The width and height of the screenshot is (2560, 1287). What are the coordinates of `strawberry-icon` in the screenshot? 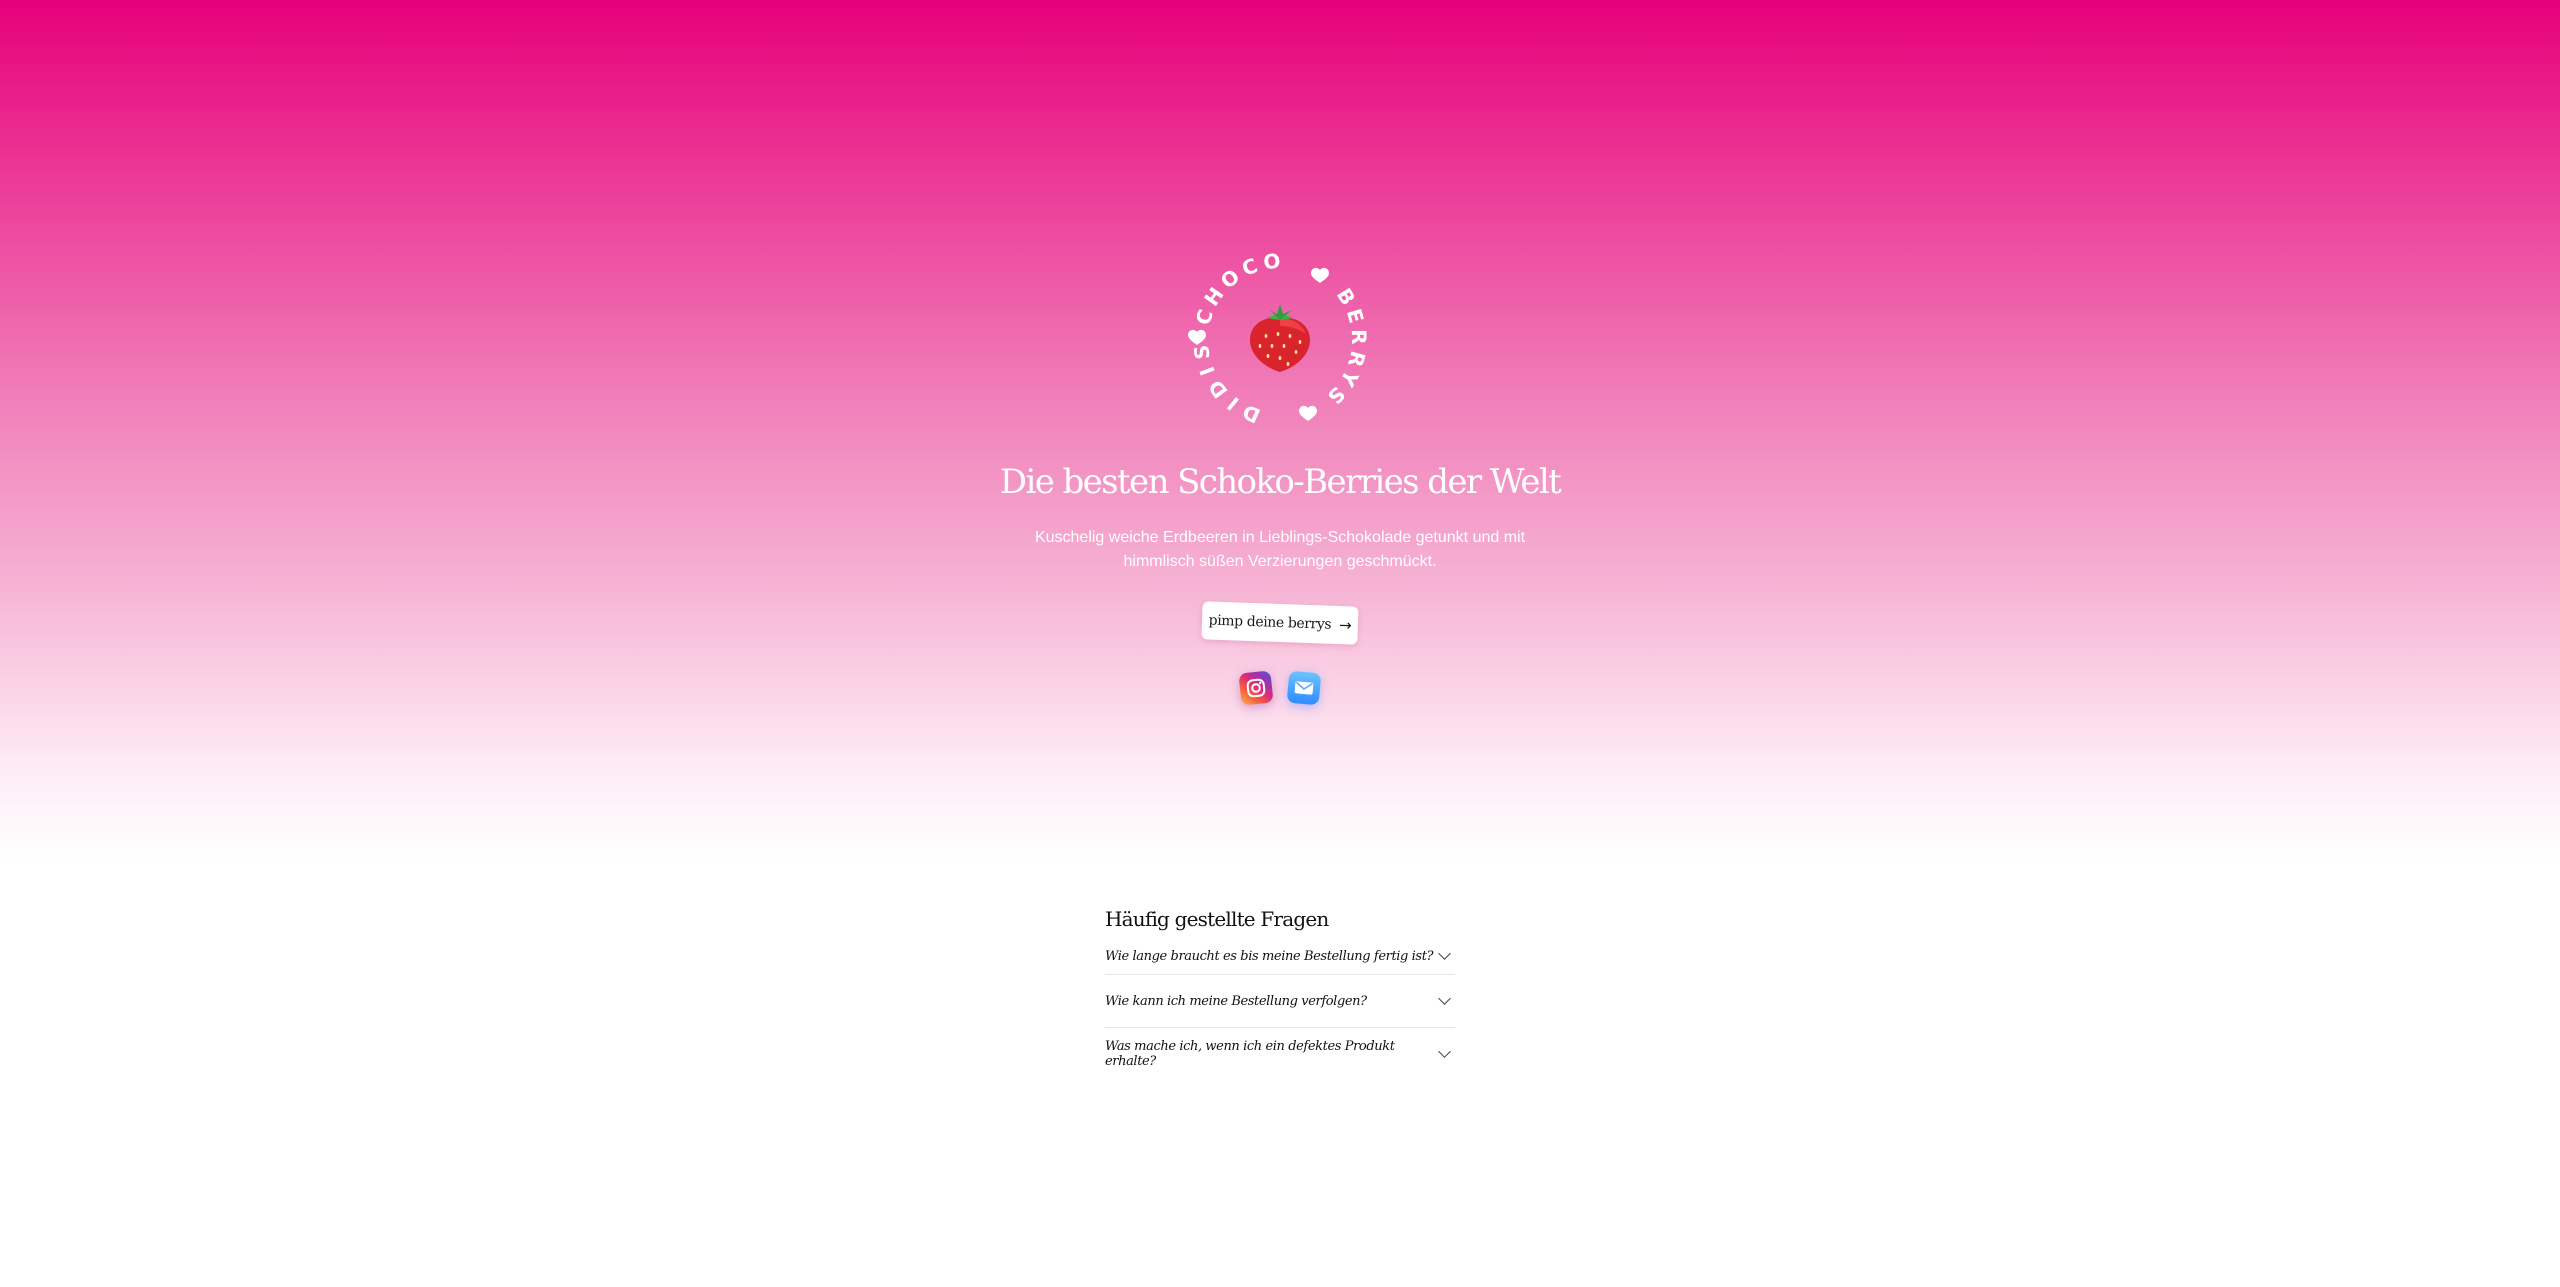 It's located at (1280, 338).